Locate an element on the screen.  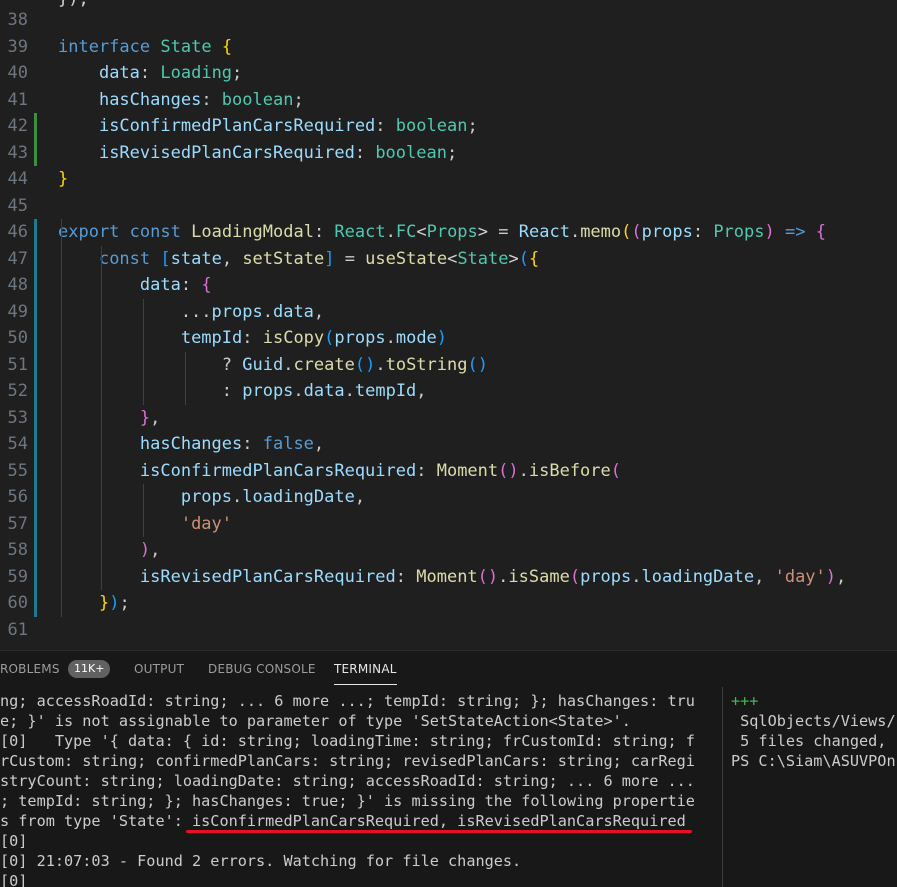
code-text: ...props.data, is located at coordinates (191, 311).